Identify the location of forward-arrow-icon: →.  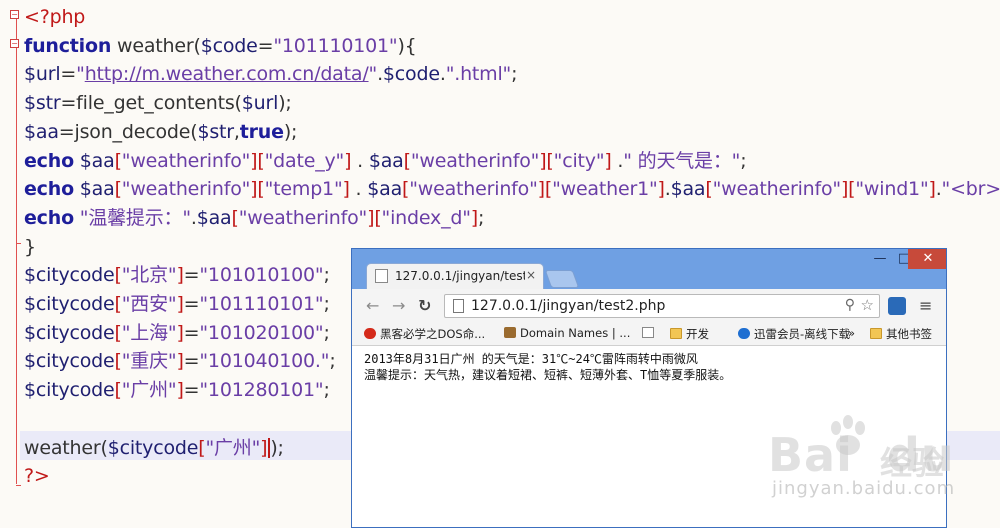
(398, 305).